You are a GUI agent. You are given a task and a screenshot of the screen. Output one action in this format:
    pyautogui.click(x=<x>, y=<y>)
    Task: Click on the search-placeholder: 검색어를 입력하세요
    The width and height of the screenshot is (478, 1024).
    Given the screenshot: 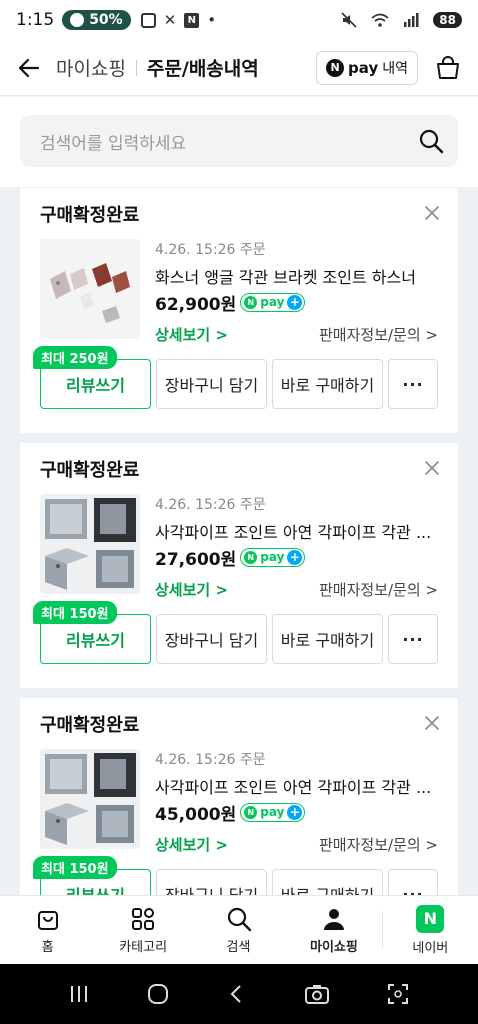 What is the action you would take?
    pyautogui.click(x=113, y=143)
    